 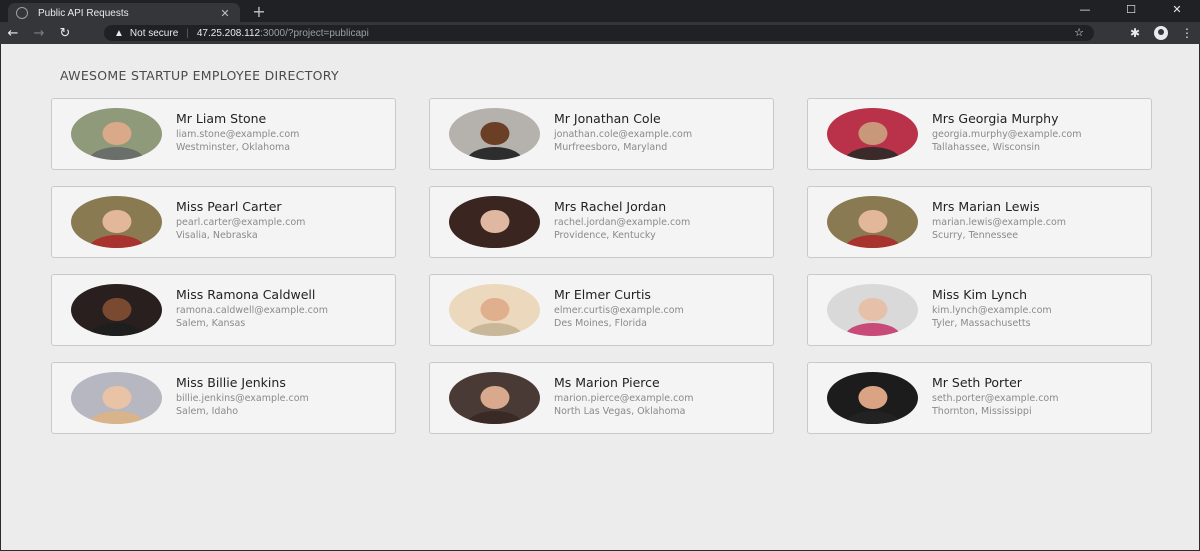 I want to click on back-button: ←, so click(x=13, y=33).